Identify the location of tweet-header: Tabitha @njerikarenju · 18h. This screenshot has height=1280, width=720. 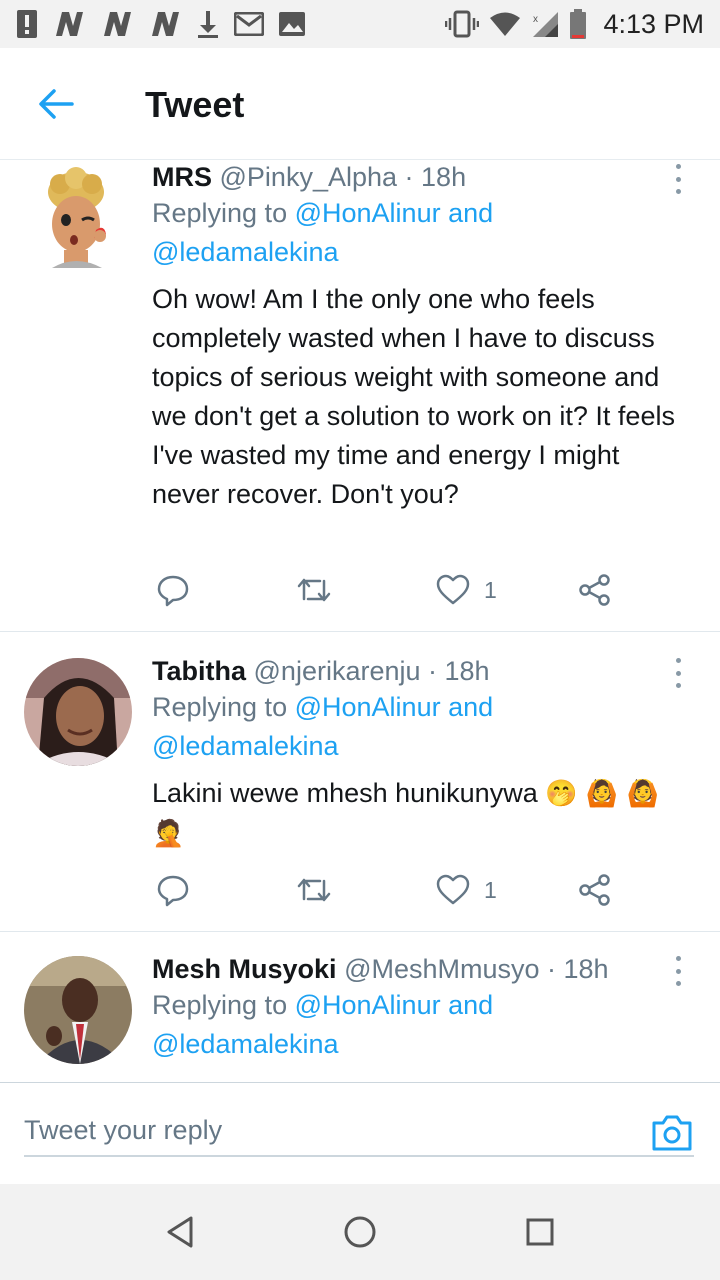
(321, 671).